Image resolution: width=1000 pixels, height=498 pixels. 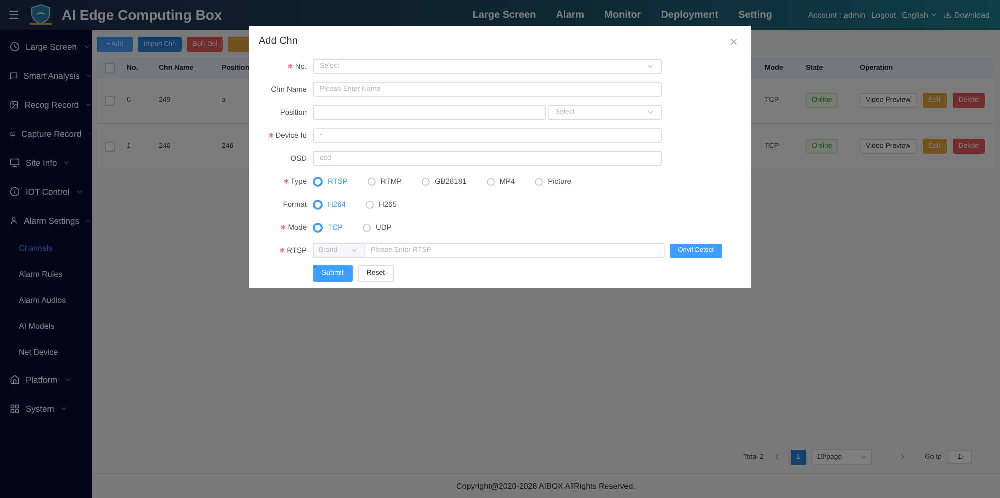 What do you see at coordinates (46, 352) in the screenshot?
I see `sidebar-subitem: Net Device` at bounding box center [46, 352].